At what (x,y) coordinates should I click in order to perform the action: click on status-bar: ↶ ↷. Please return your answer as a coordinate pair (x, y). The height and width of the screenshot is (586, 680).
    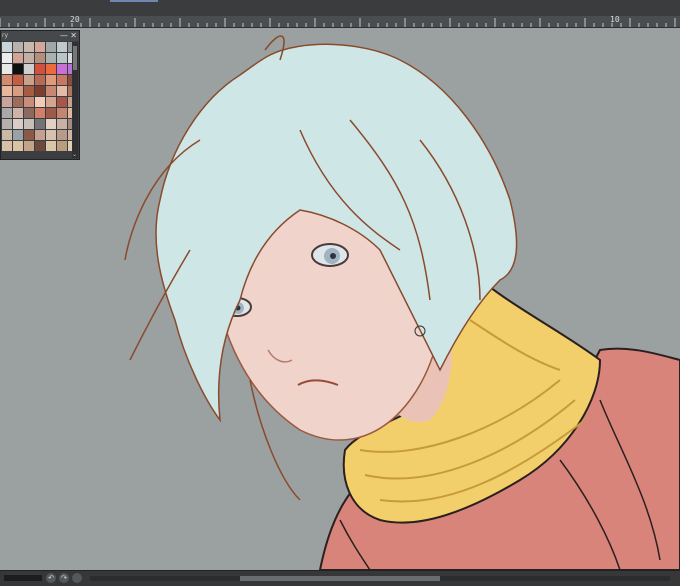
    Looking at the image, I should click on (340, 578).